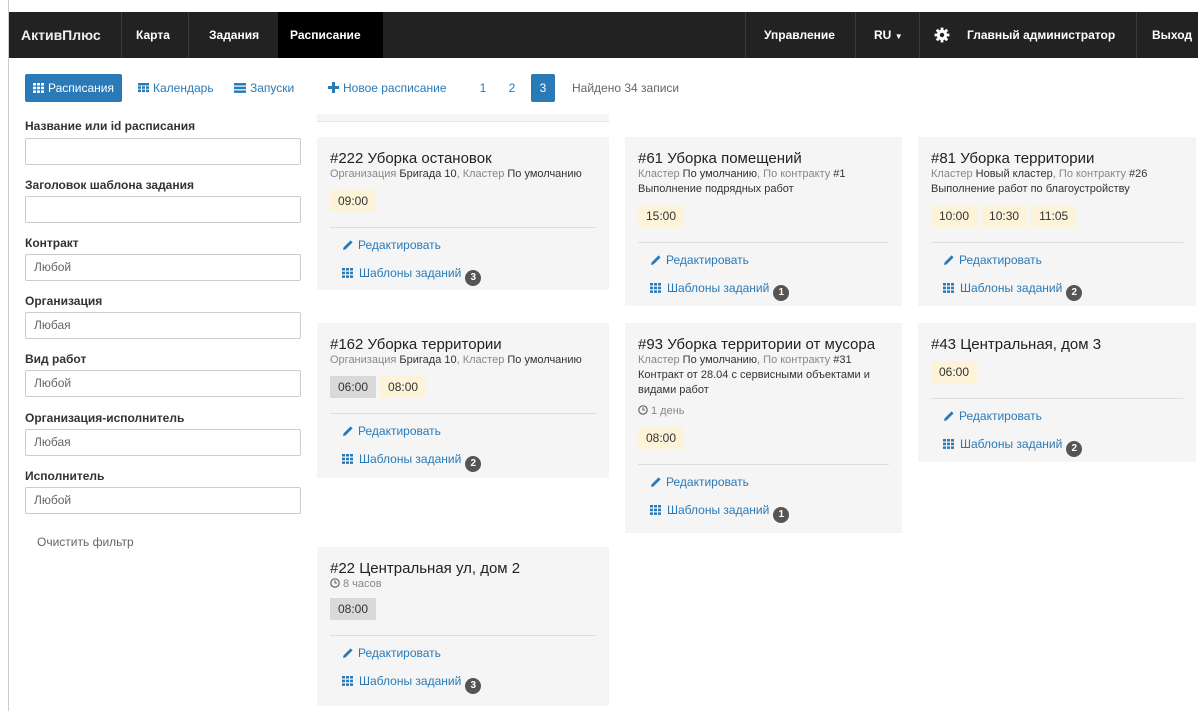  What do you see at coordinates (1074, 293) in the screenshot?
I see `templates-count-badge: 2` at bounding box center [1074, 293].